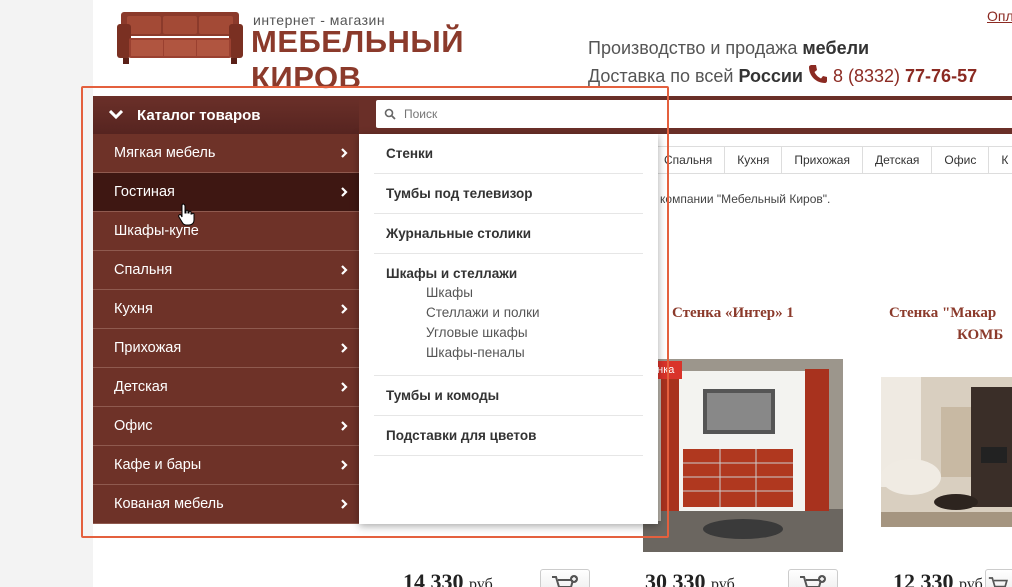  What do you see at coordinates (459, 233) in the screenshot?
I see `submenu-category-label: Журнальные столики` at bounding box center [459, 233].